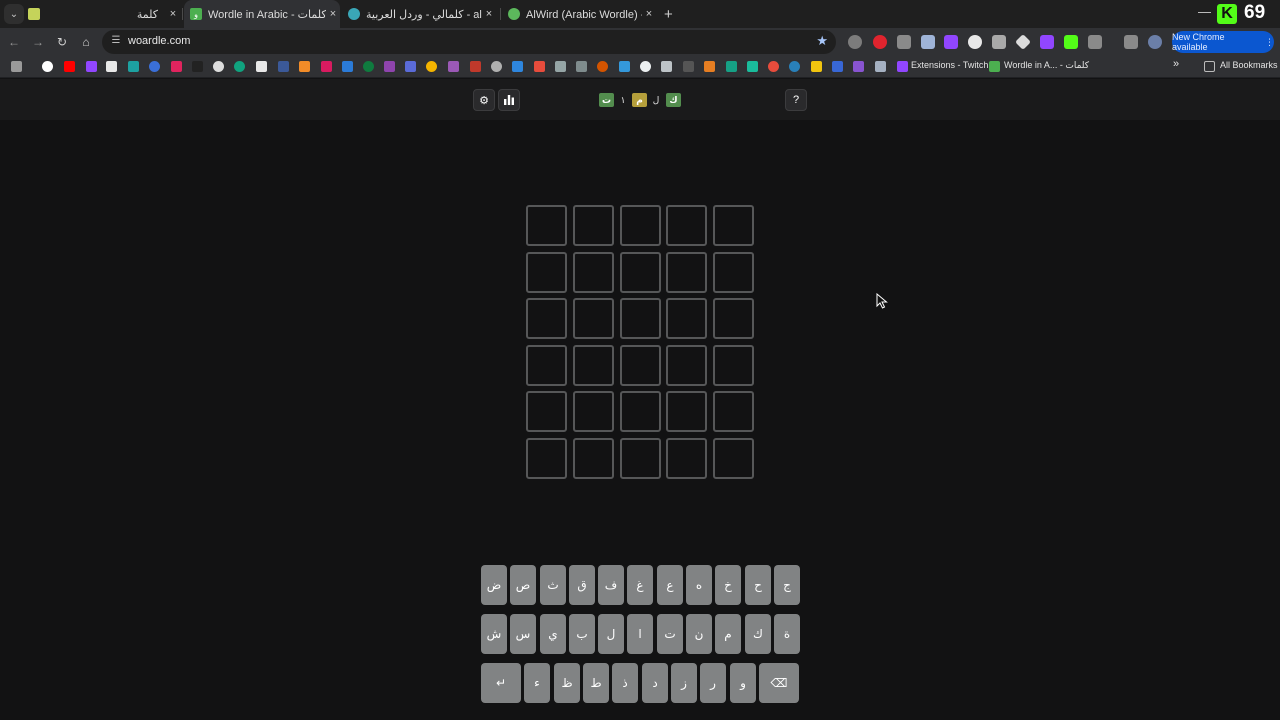 Image resolution: width=1280 pixels, height=720 pixels. What do you see at coordinates (670, 585) in the screenshot?
I see `keyboard-key: ع` at bounding box center [670, 585].